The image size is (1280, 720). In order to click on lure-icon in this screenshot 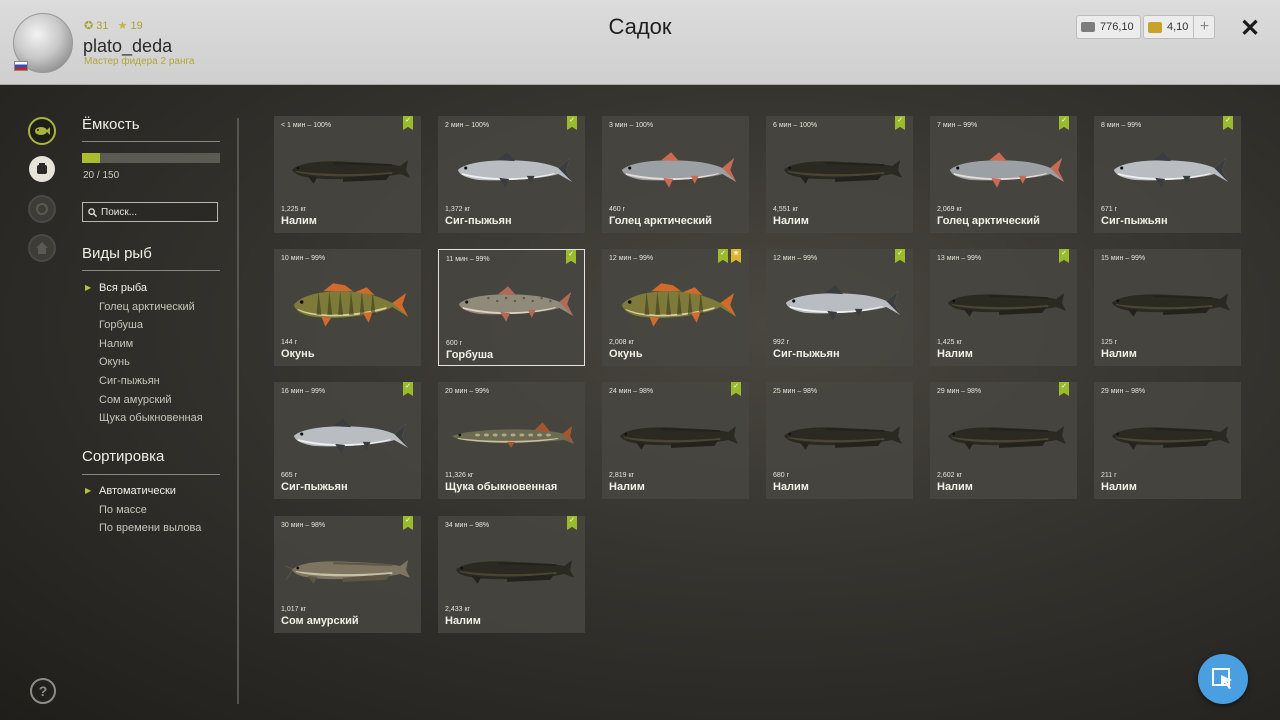, I will do `click(42, 209)`.